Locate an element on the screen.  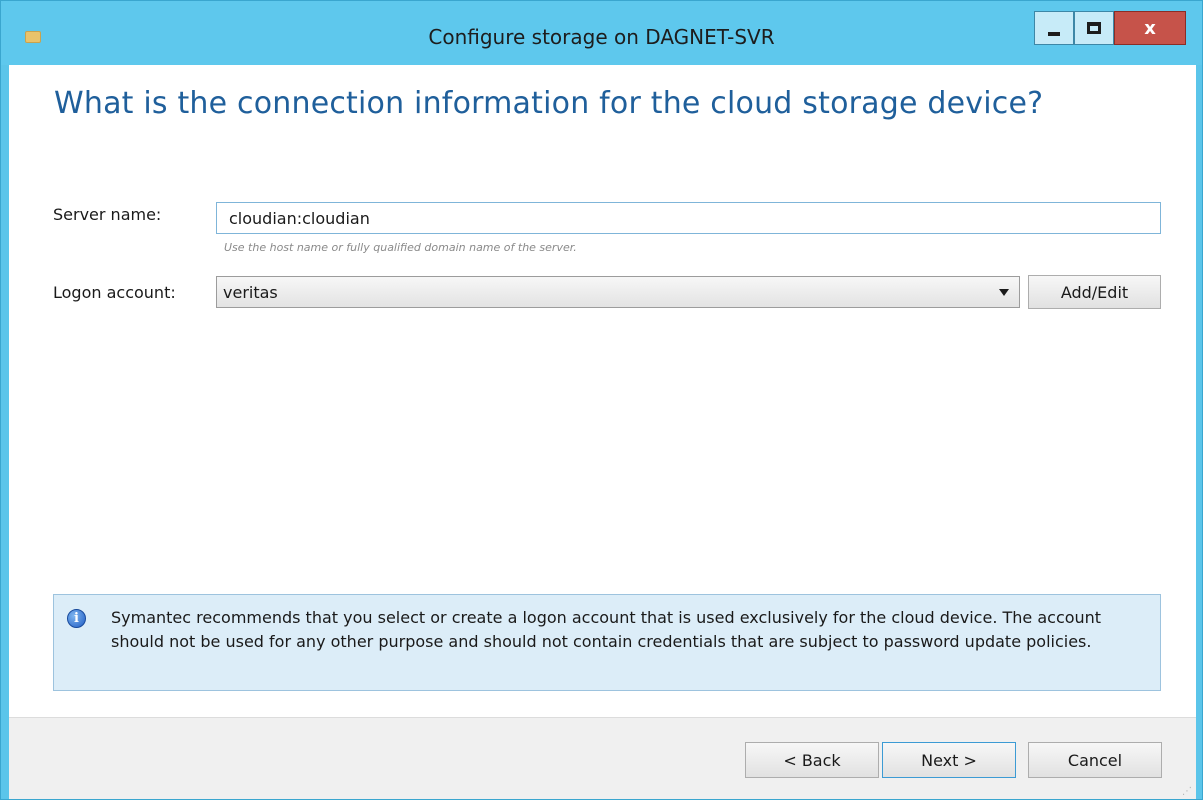
info-icon: i is located at coordinates (76, 618).